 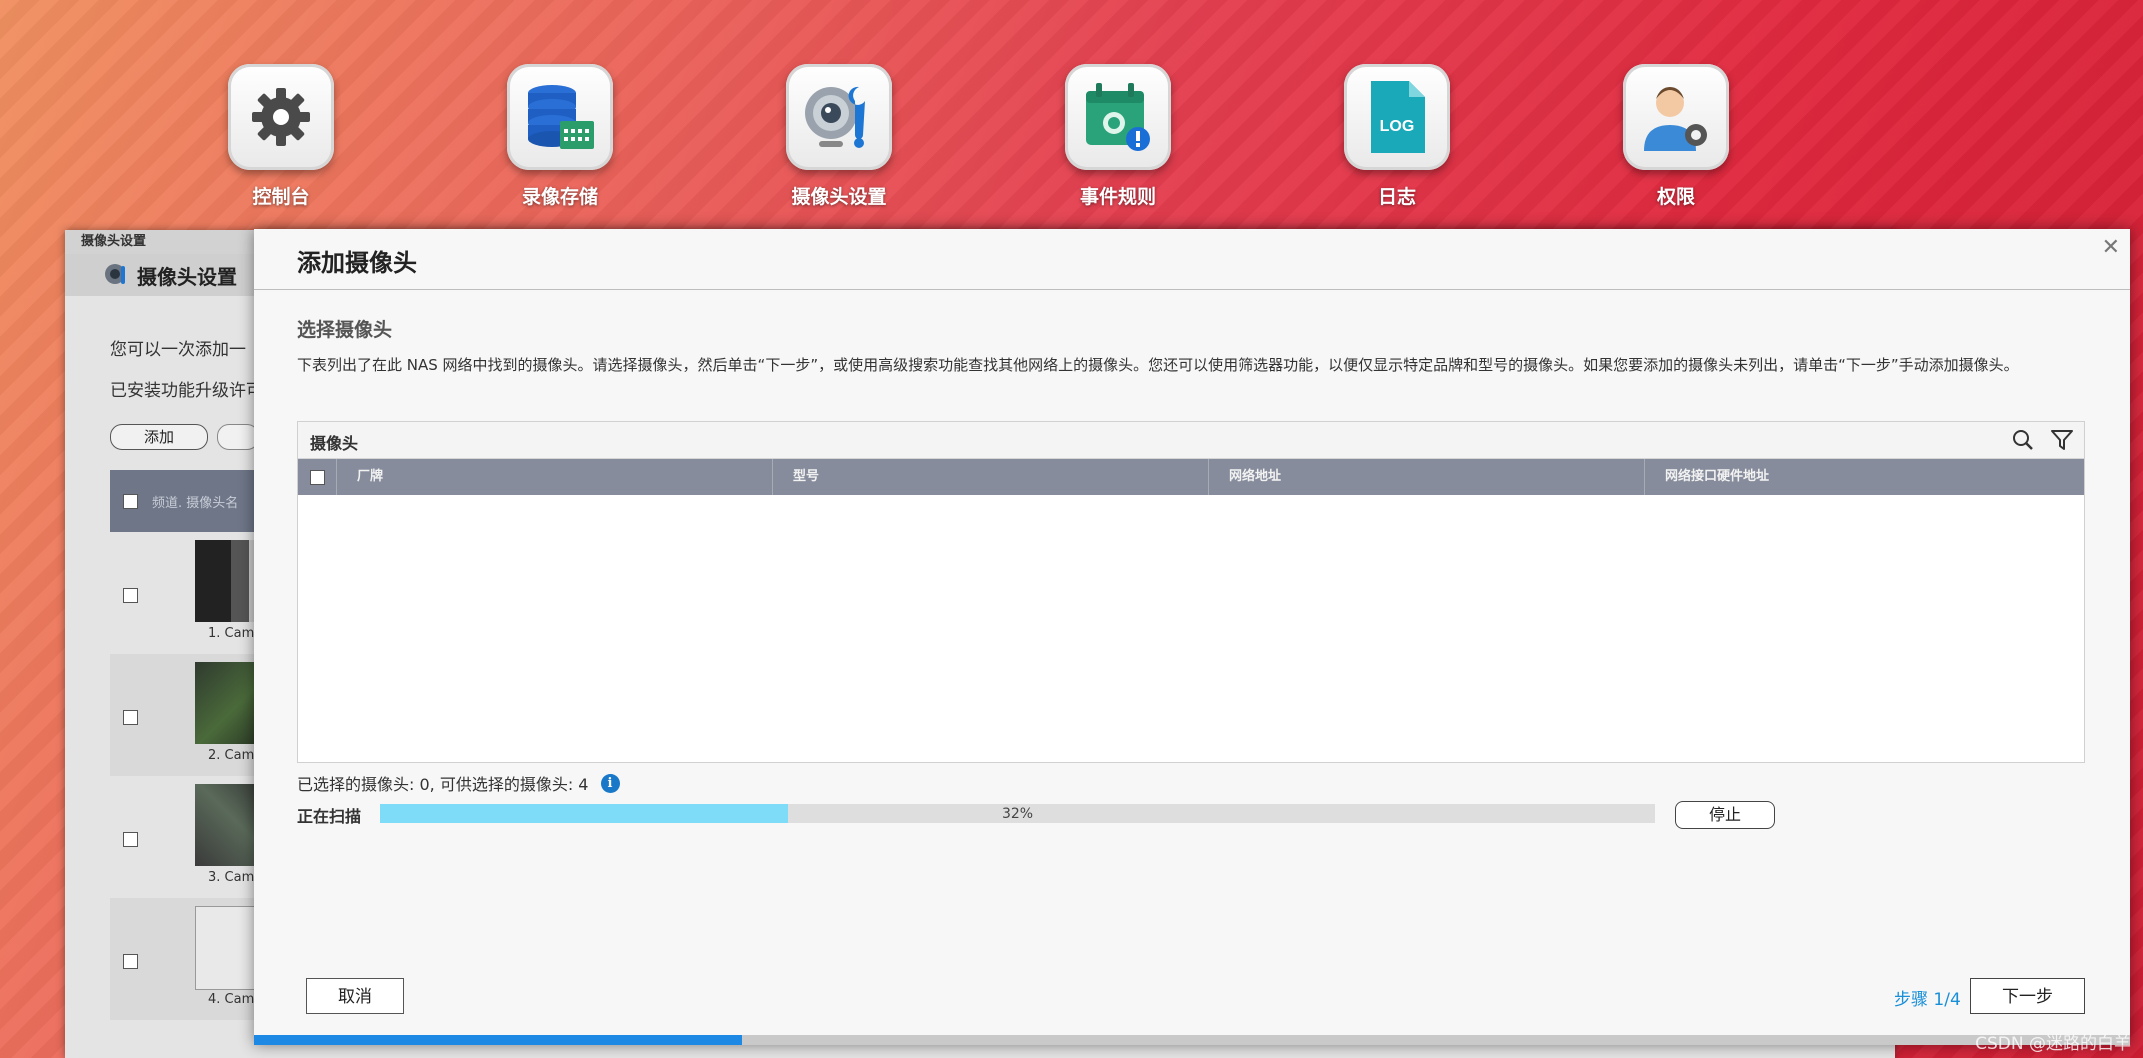 I want to click on stop-button: 停止, so click(x=1725, y=815).